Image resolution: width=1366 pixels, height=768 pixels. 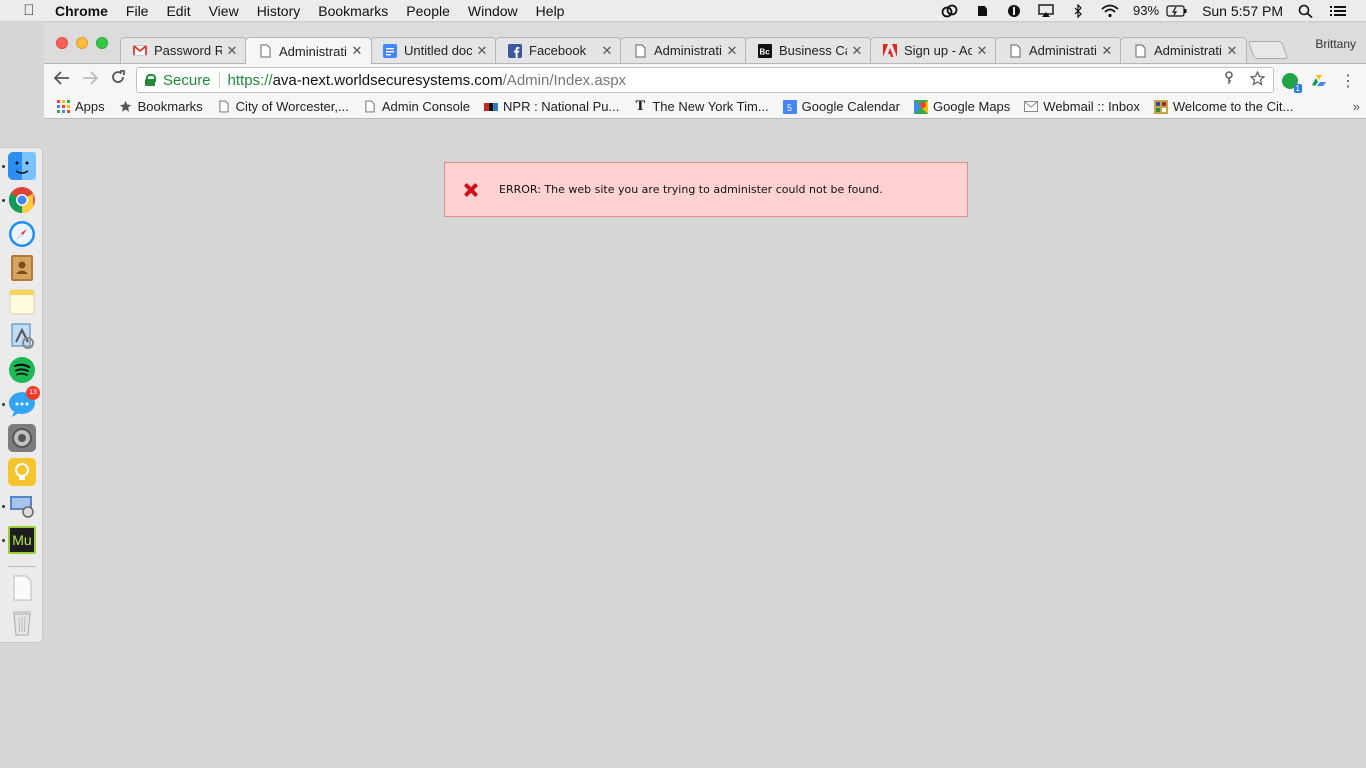 What do you see at coordinates (550, 11) in the screenshot?
I see `menu-help: Help` at bounding box center [550, 11].